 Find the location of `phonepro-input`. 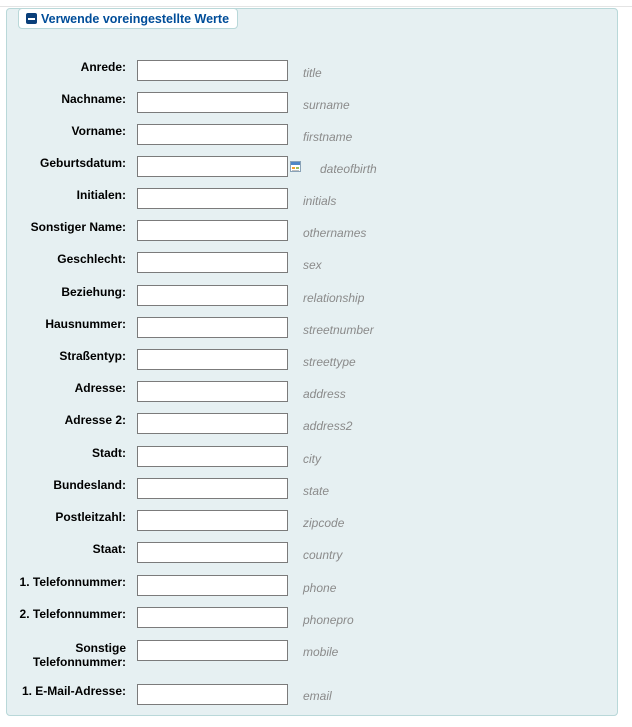

phonepro-input is located at coordinates (212, 617).